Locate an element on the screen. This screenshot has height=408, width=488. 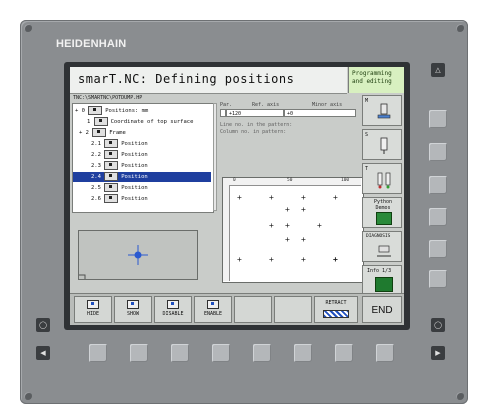
tree-row-selected: 2.4 Position is located at coordinates (142, 177).